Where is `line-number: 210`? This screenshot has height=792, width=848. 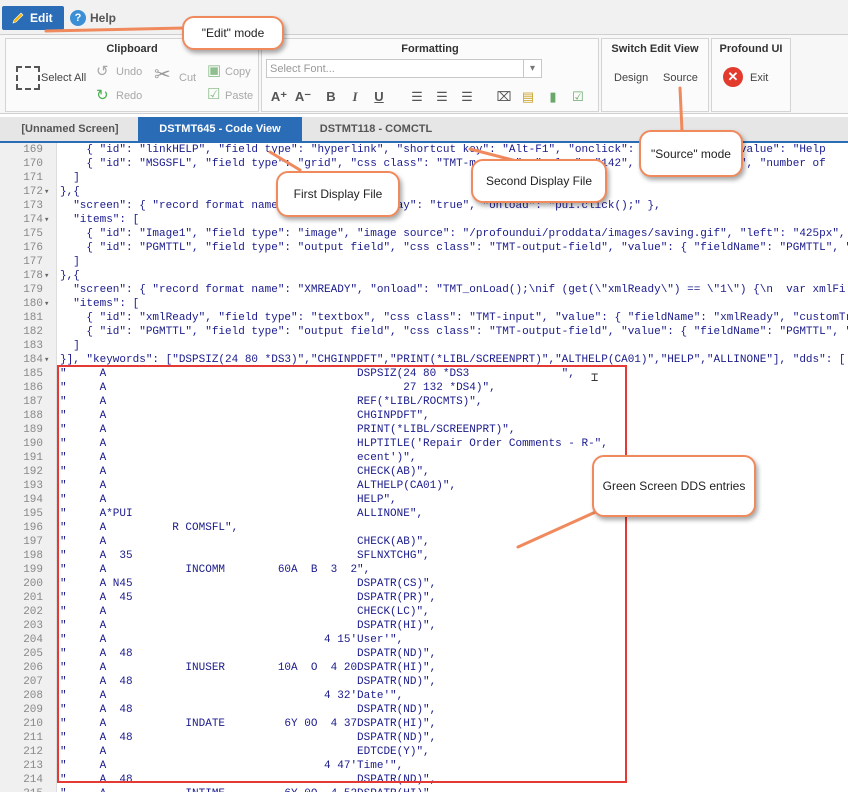
line-number: 210 is located at coordinates (33, 724).